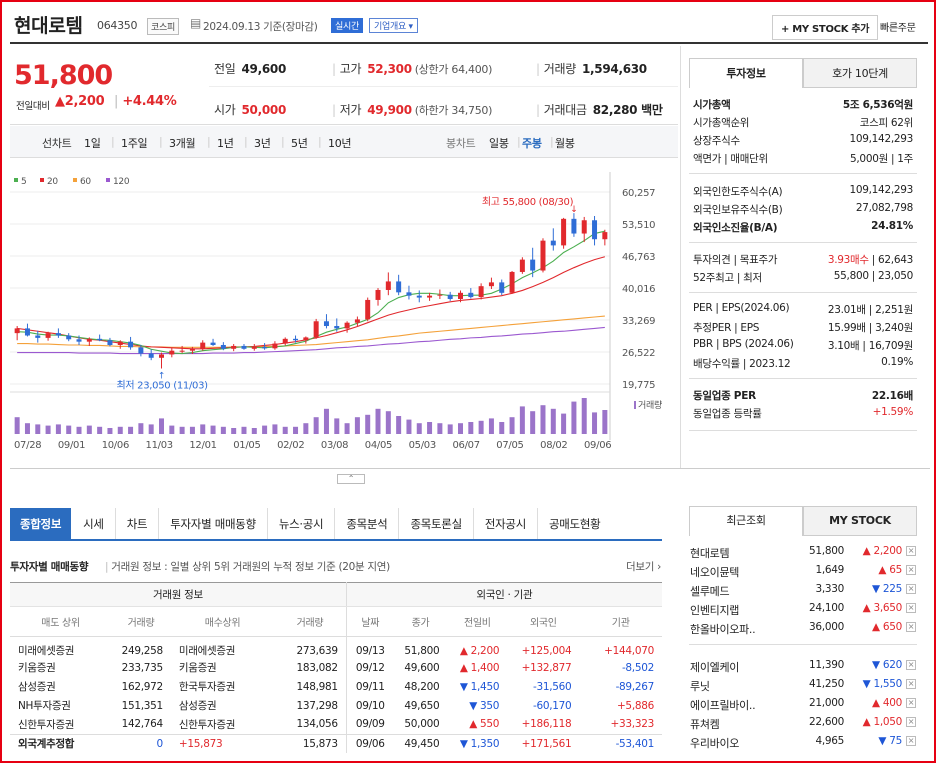 The image size is (936, 763). Describe the element at coordinates (803, 723) in the screenshot. I see `list-item: 퓨쳐켐 22,600 ▲ 1,050 ×` at that location.